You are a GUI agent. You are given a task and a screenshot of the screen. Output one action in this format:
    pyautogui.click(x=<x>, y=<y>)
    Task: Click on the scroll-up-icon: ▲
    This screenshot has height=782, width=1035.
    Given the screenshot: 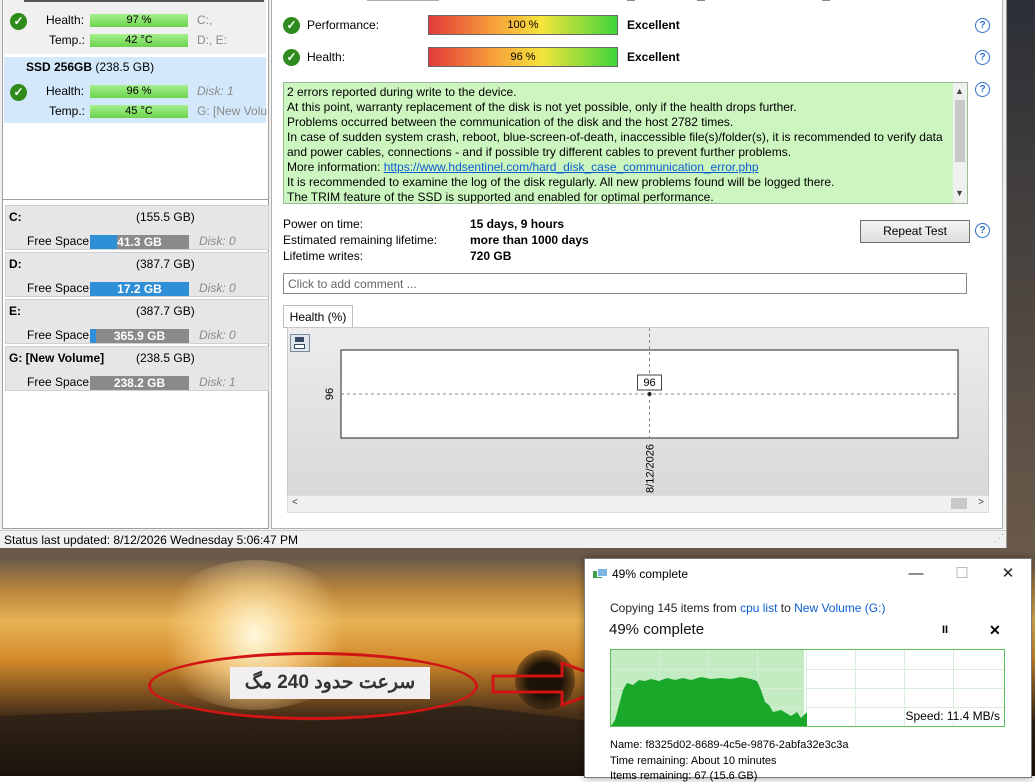 What is the action you would take?
    pyautogui.click(x=959, y=91)
    